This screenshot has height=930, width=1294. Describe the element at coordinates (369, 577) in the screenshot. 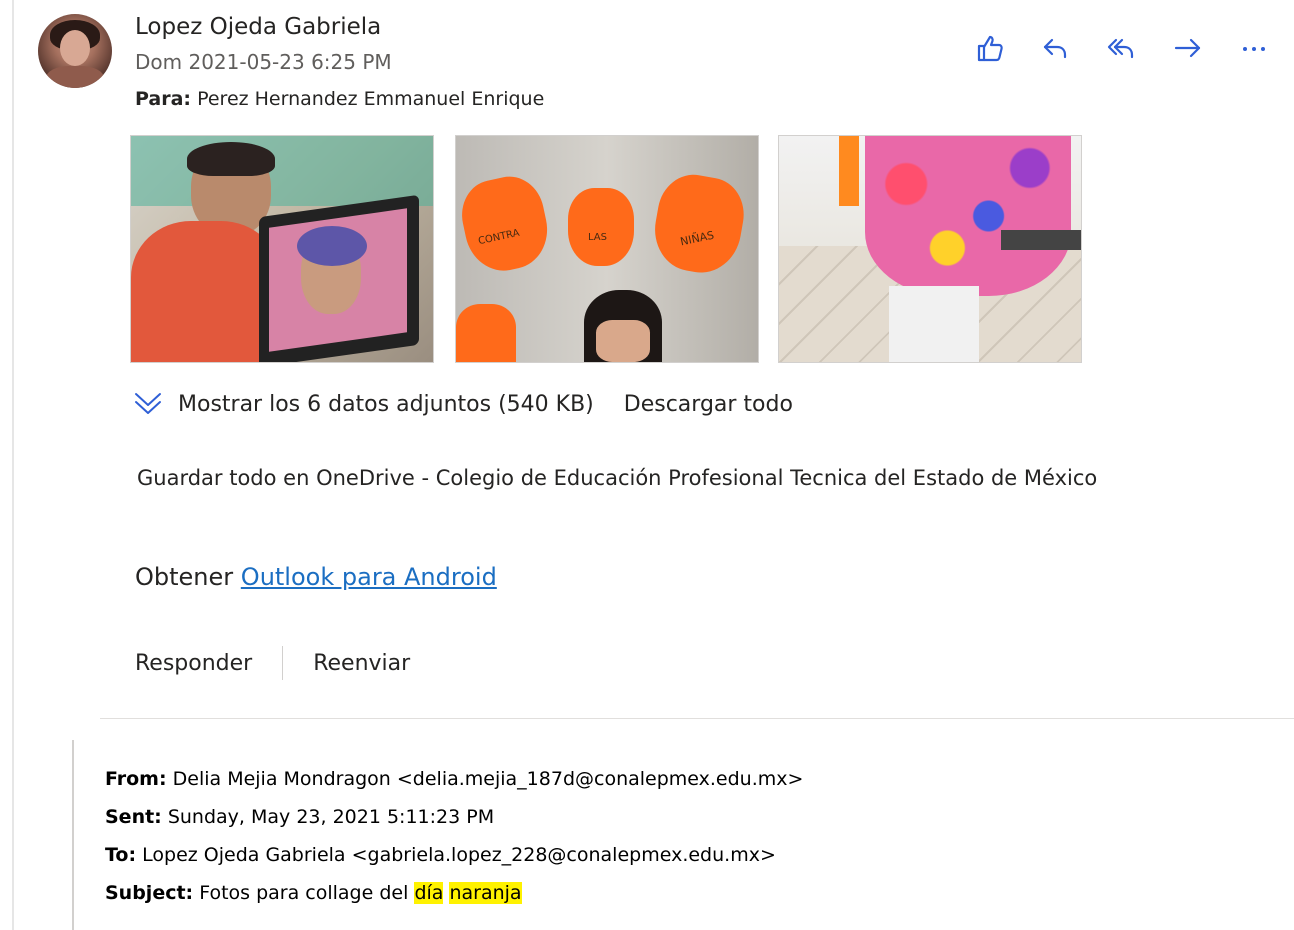

I see `outlook-android-link: Outlook para Android` at that location.